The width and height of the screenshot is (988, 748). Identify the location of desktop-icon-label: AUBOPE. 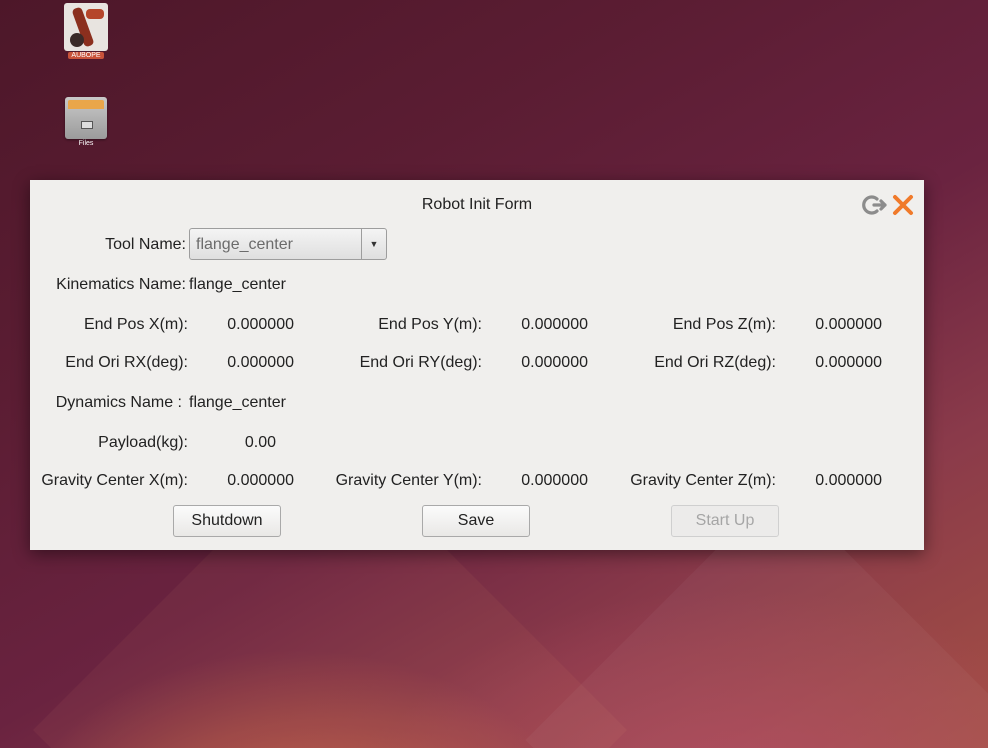
(86, 55).